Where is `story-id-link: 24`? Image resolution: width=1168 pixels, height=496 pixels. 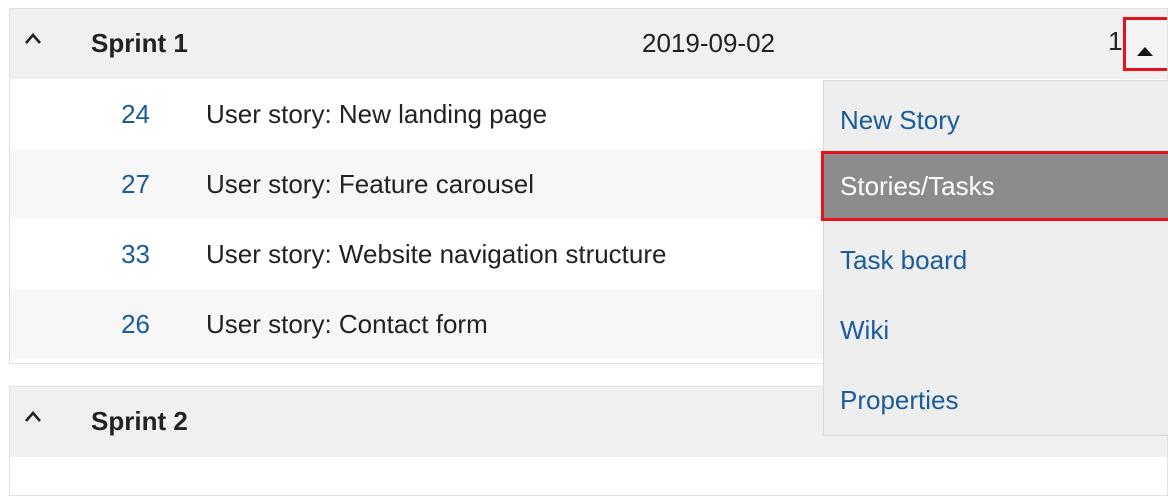
story-id-link: 24 is located at coordinates (121, 114).